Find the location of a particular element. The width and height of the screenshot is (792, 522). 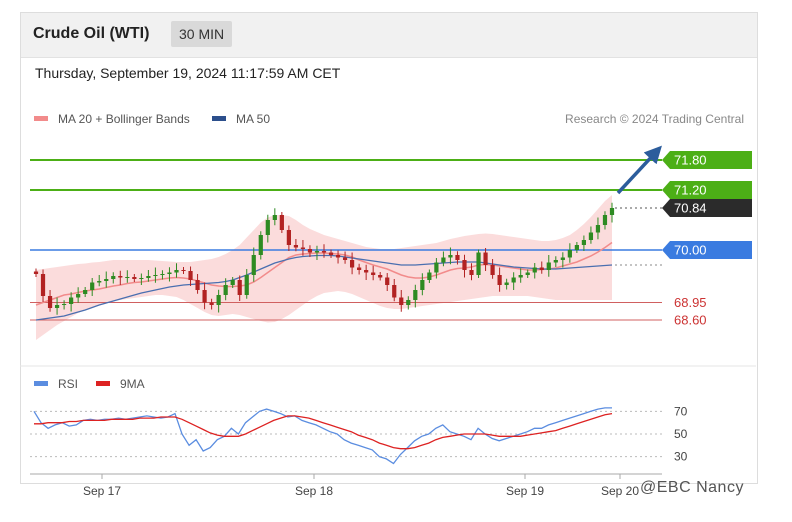

rsi-tick-70: 70 is located at coordinates (681, 411).